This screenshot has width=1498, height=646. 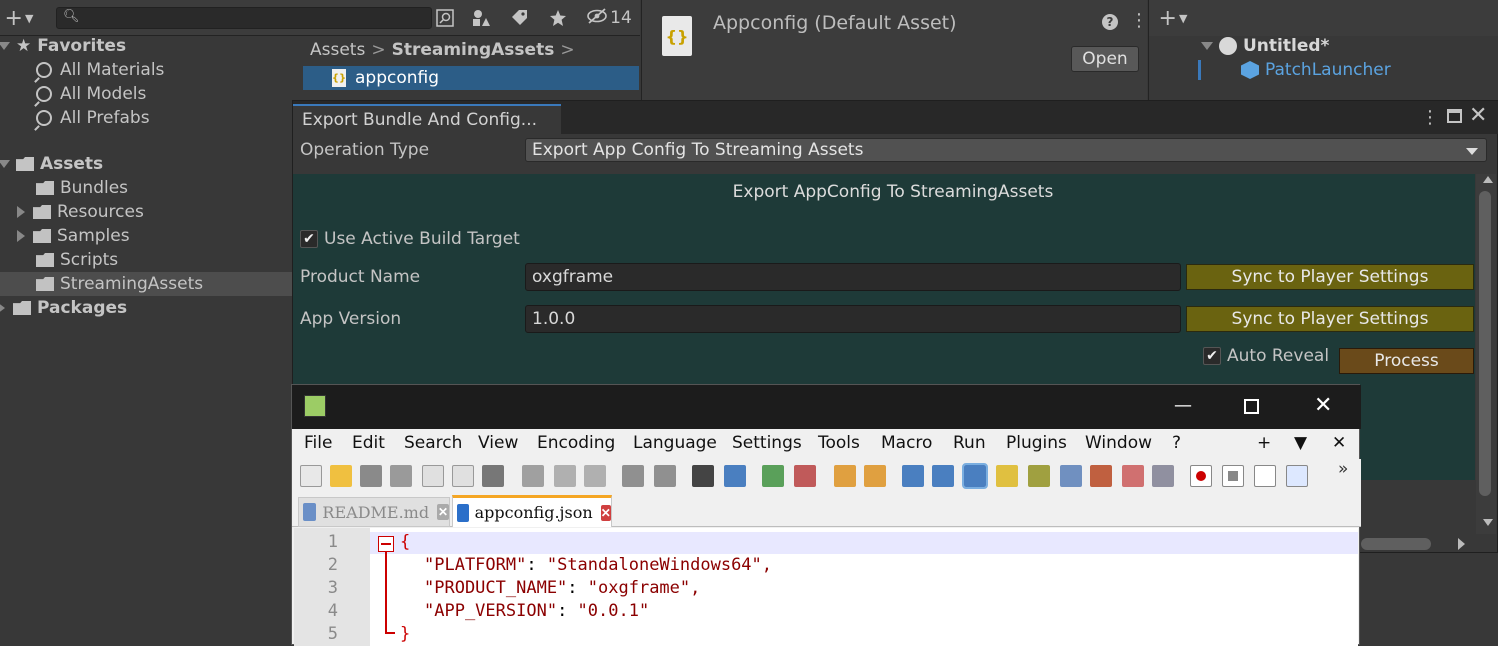 I want to click on scene-item: Untitled*, so click(x=1265, y=46).